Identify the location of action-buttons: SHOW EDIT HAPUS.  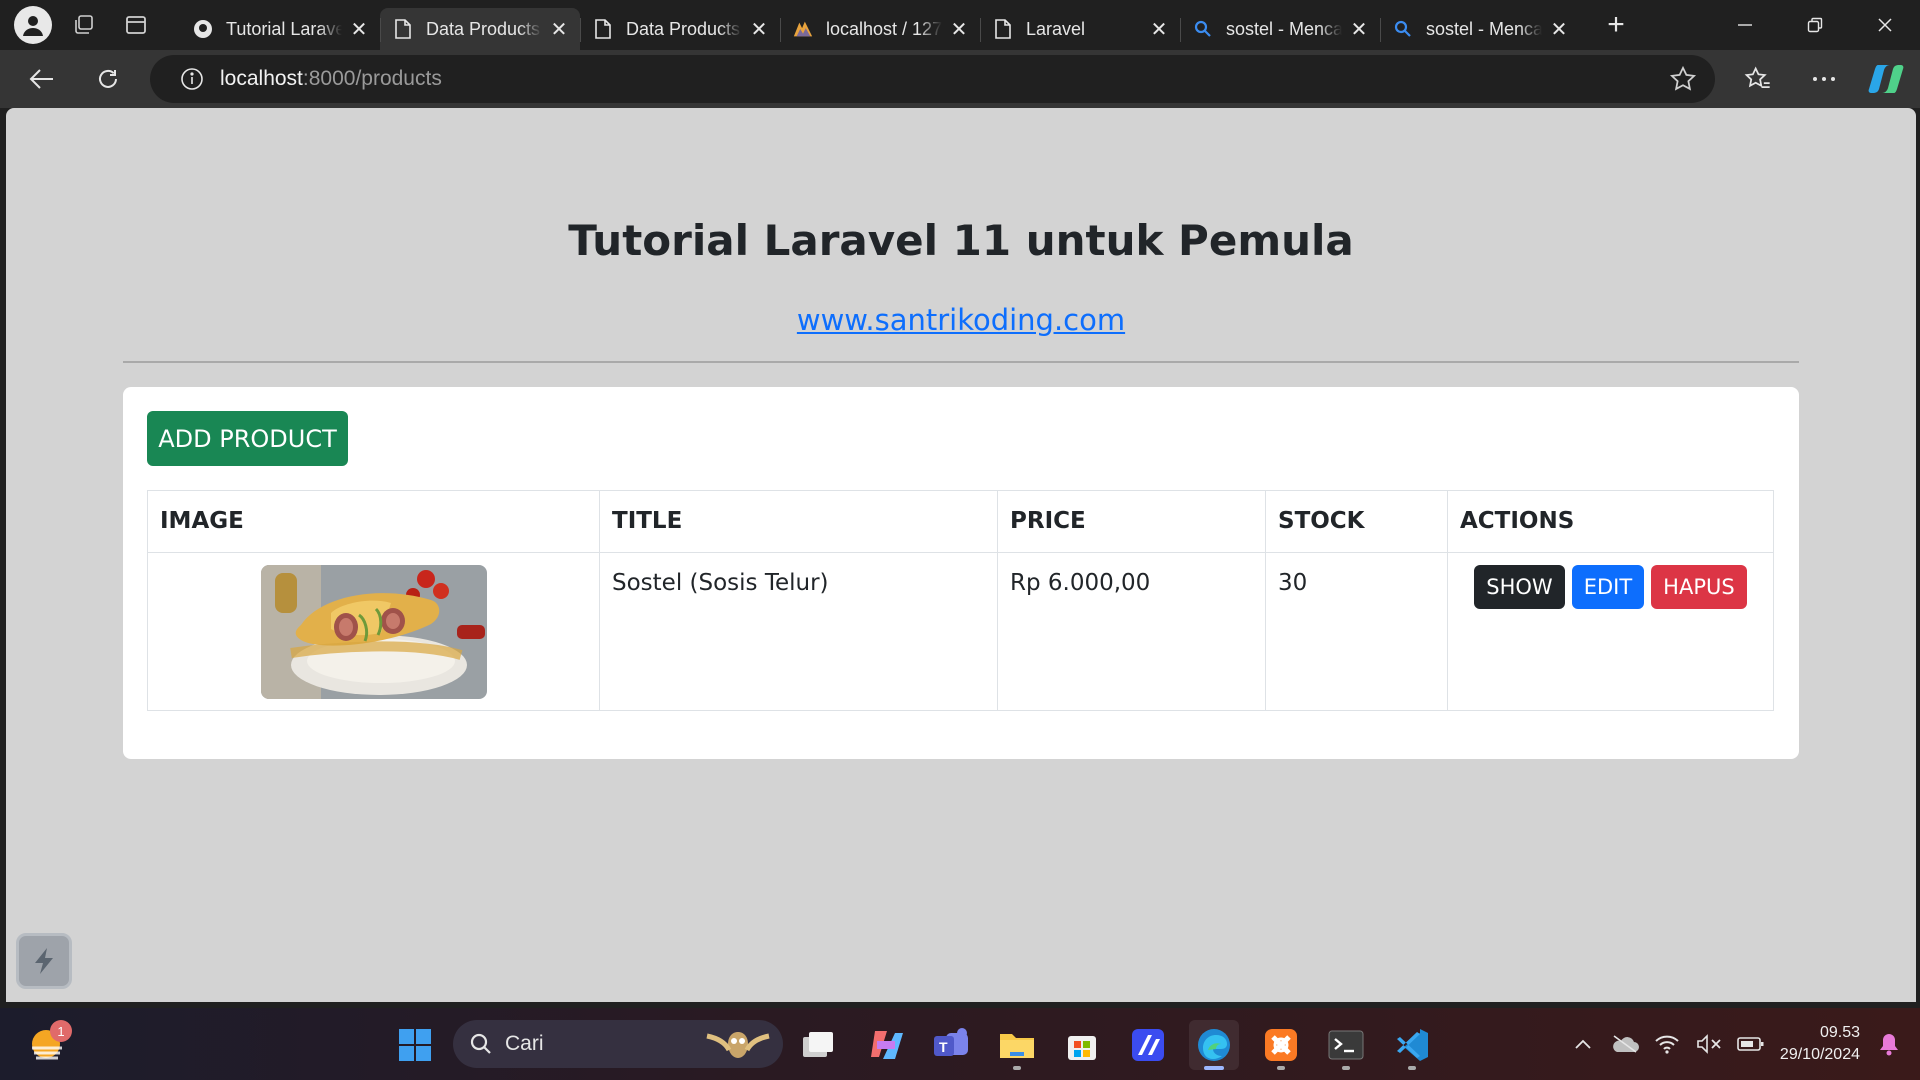
(1610, 587).